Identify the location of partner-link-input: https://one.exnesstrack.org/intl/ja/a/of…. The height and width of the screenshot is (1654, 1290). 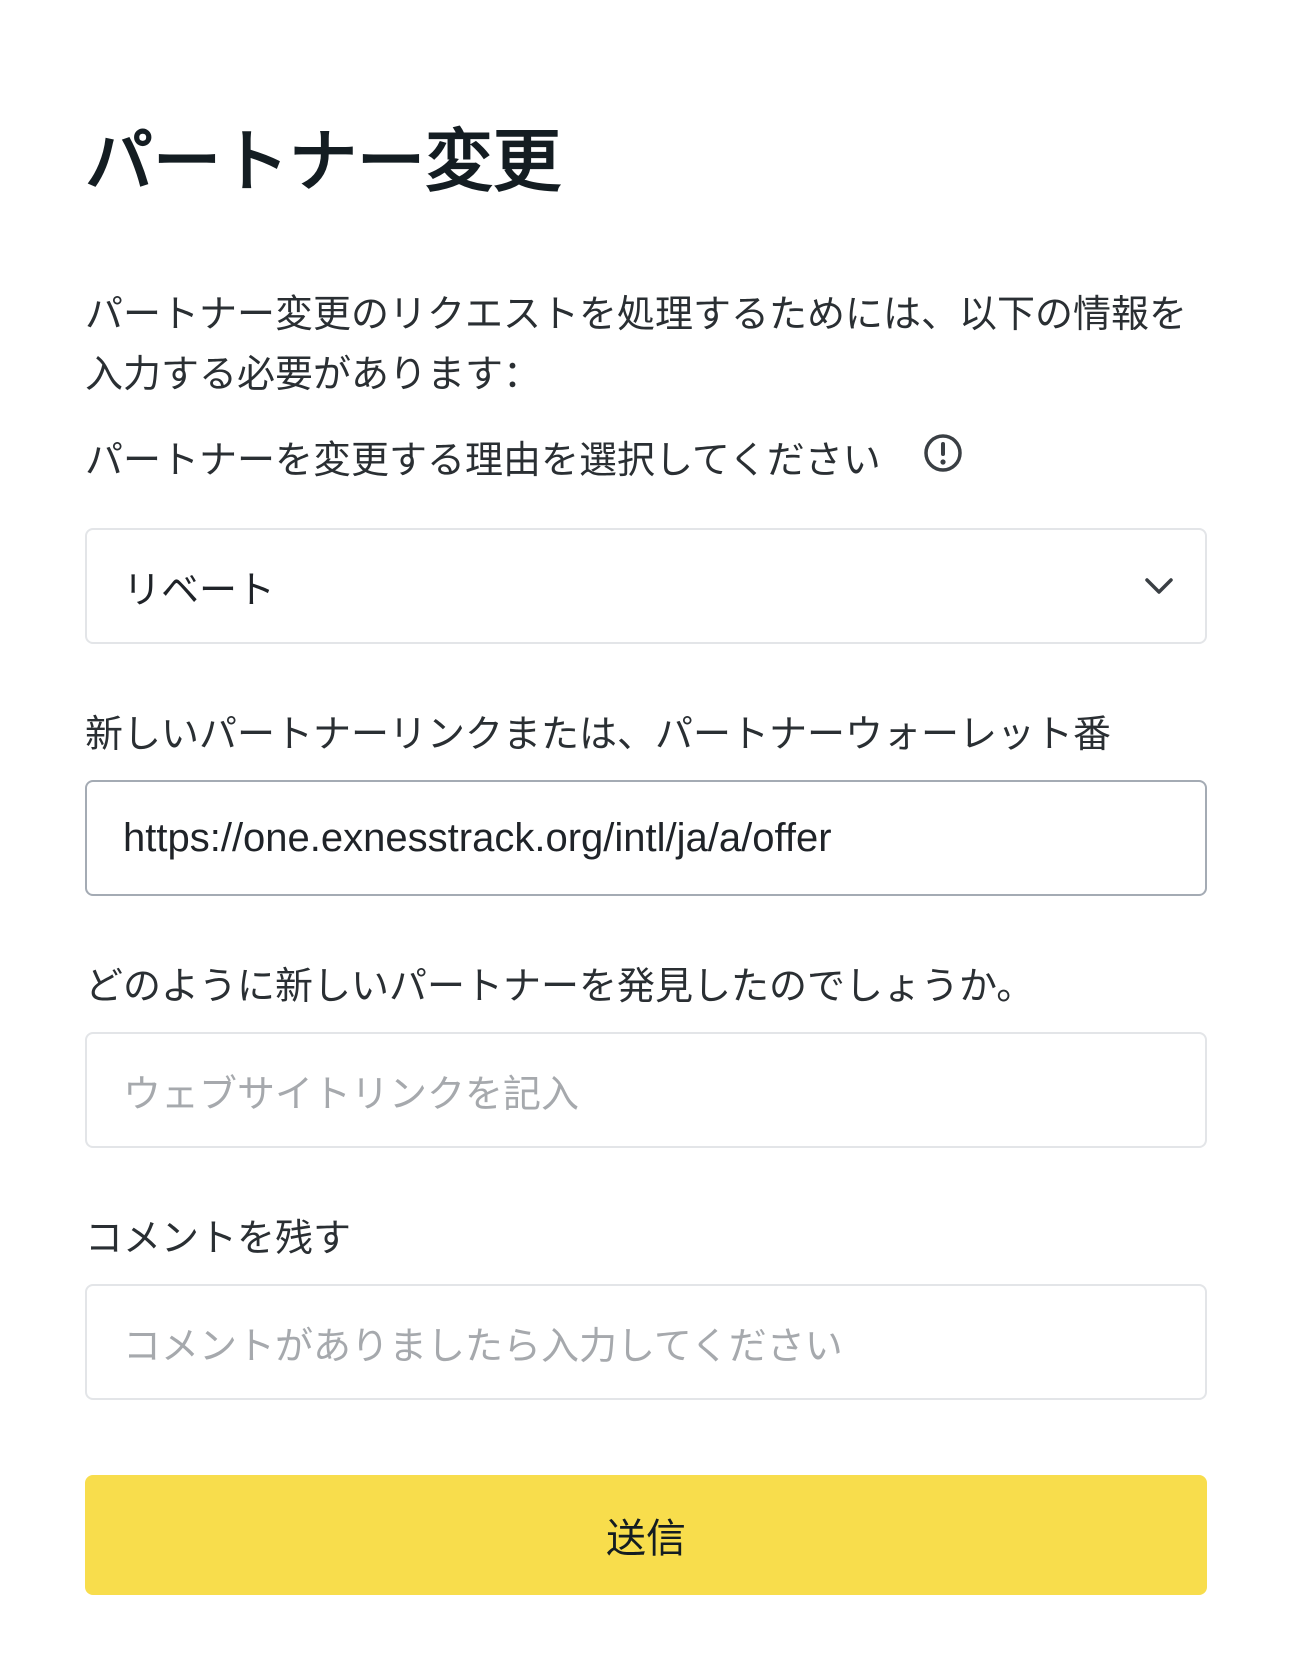
(646, 838).